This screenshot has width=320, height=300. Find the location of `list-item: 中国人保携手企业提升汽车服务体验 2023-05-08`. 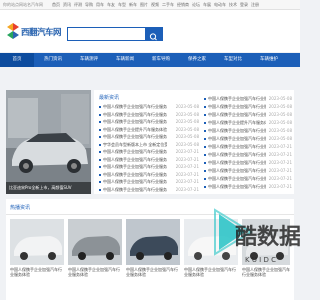

list-item: 中国人保携手企业提升汽车服务体验 2023-05-08 is located at coordinates (248, 123).